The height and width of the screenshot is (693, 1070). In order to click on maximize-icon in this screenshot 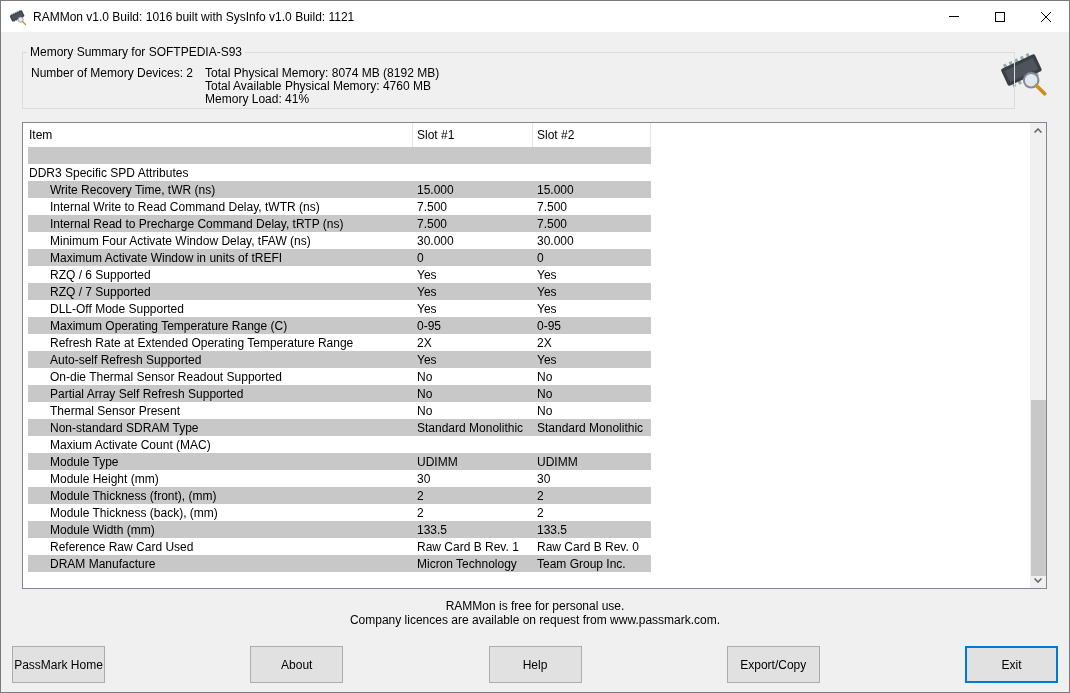, I will do `click(1000, 16)`.